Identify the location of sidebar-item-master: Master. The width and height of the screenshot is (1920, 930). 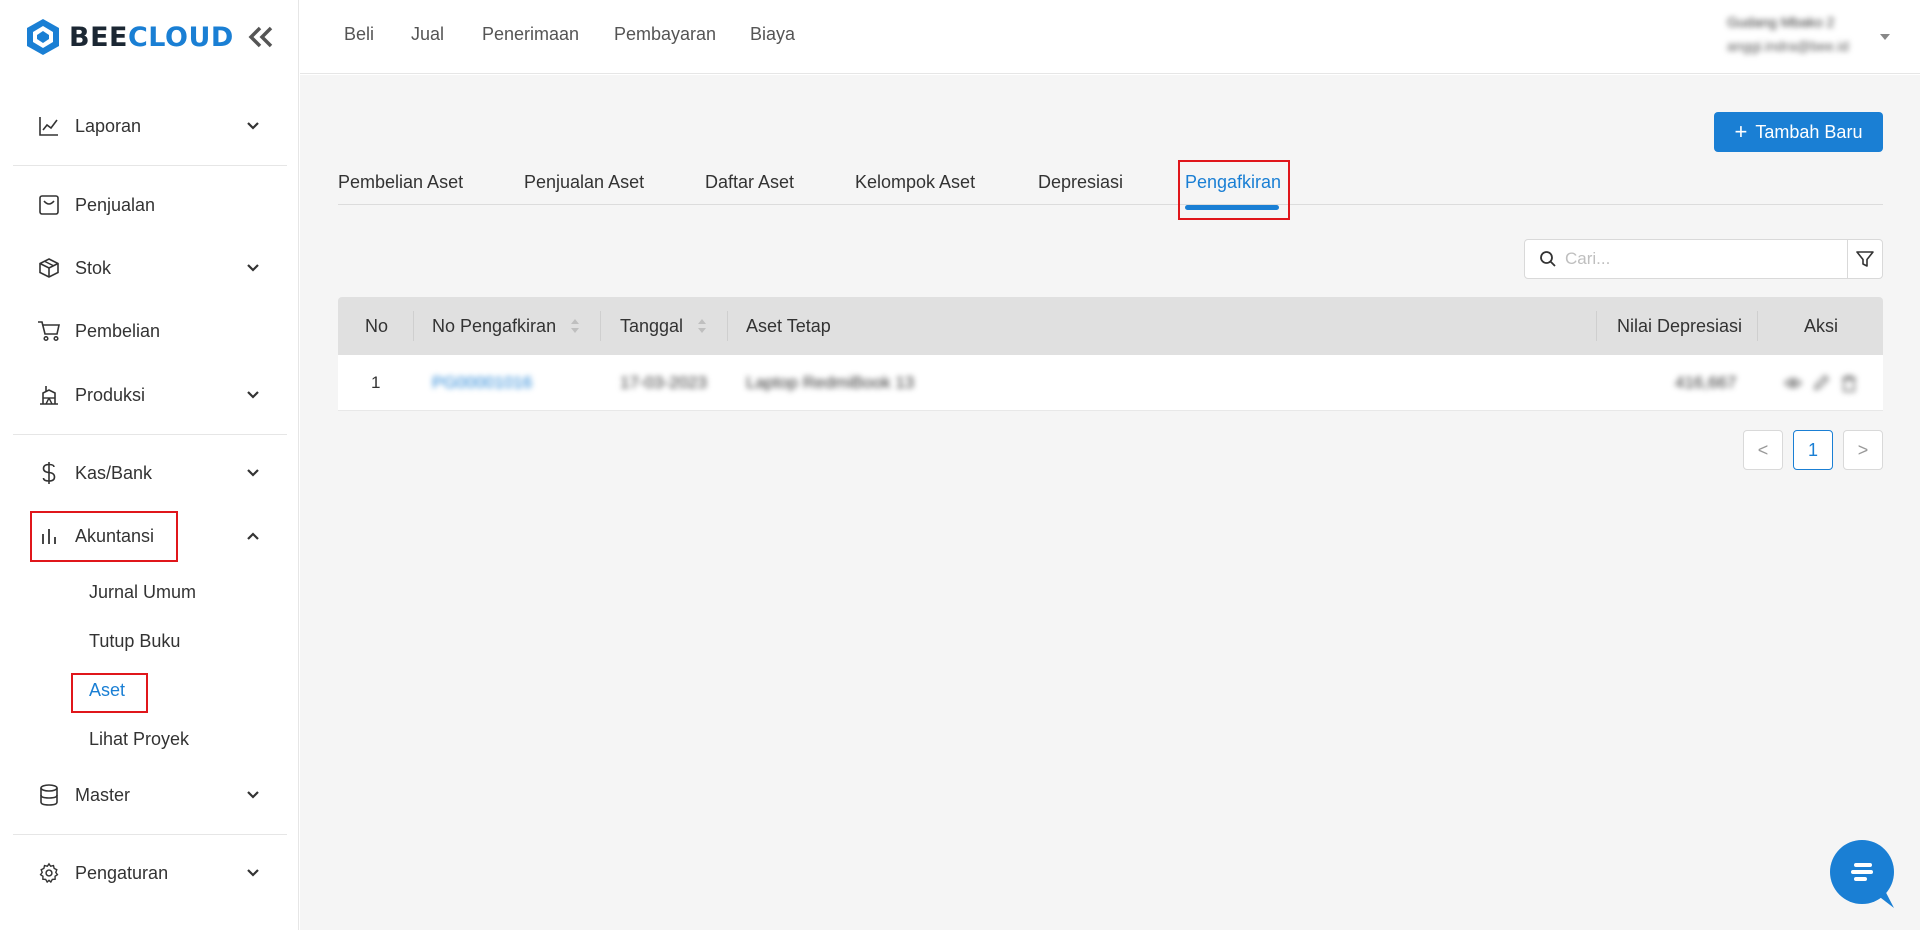
(150, 795).